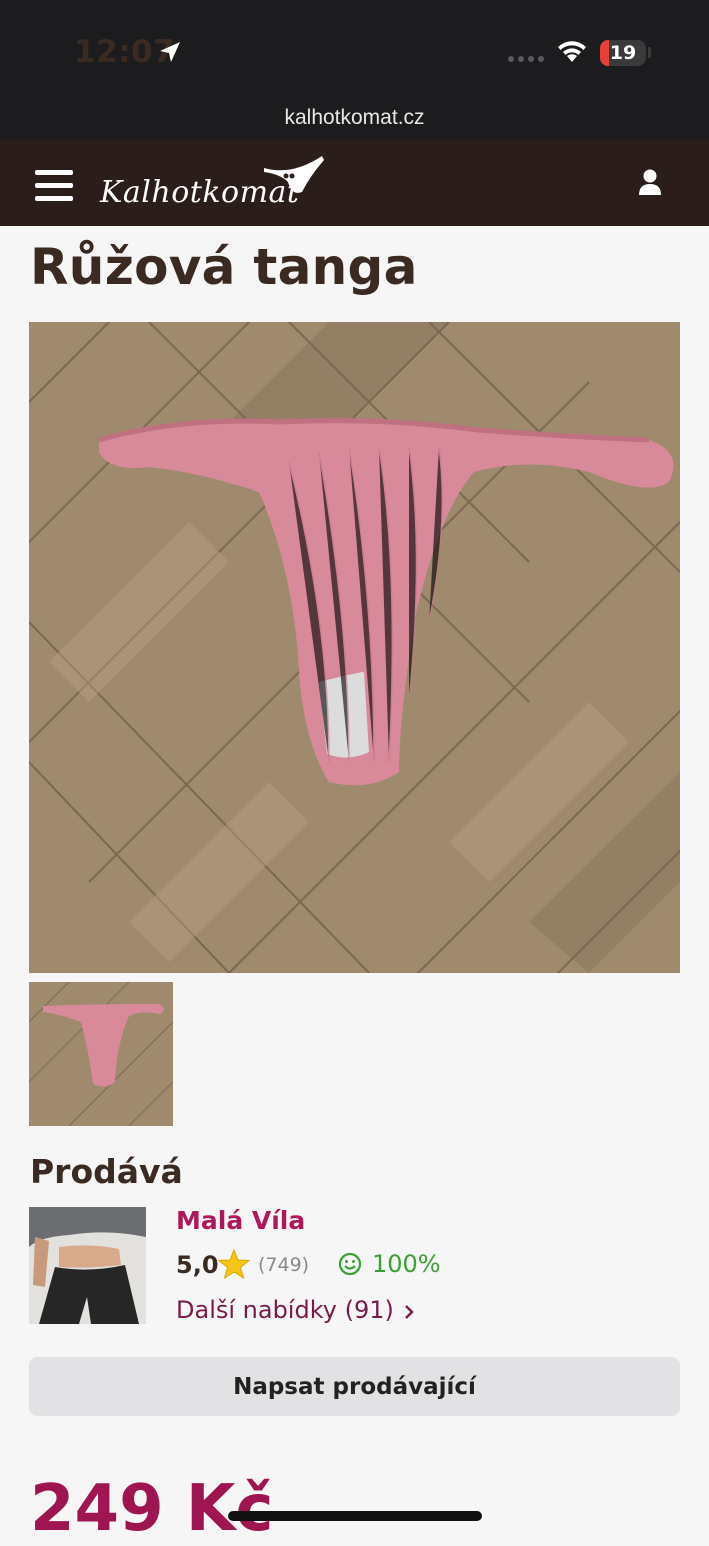  Describe the element at coordinates (285, 1310) in the screenshot. I see `more-offers-link: Další nabídky (91)` at that location.